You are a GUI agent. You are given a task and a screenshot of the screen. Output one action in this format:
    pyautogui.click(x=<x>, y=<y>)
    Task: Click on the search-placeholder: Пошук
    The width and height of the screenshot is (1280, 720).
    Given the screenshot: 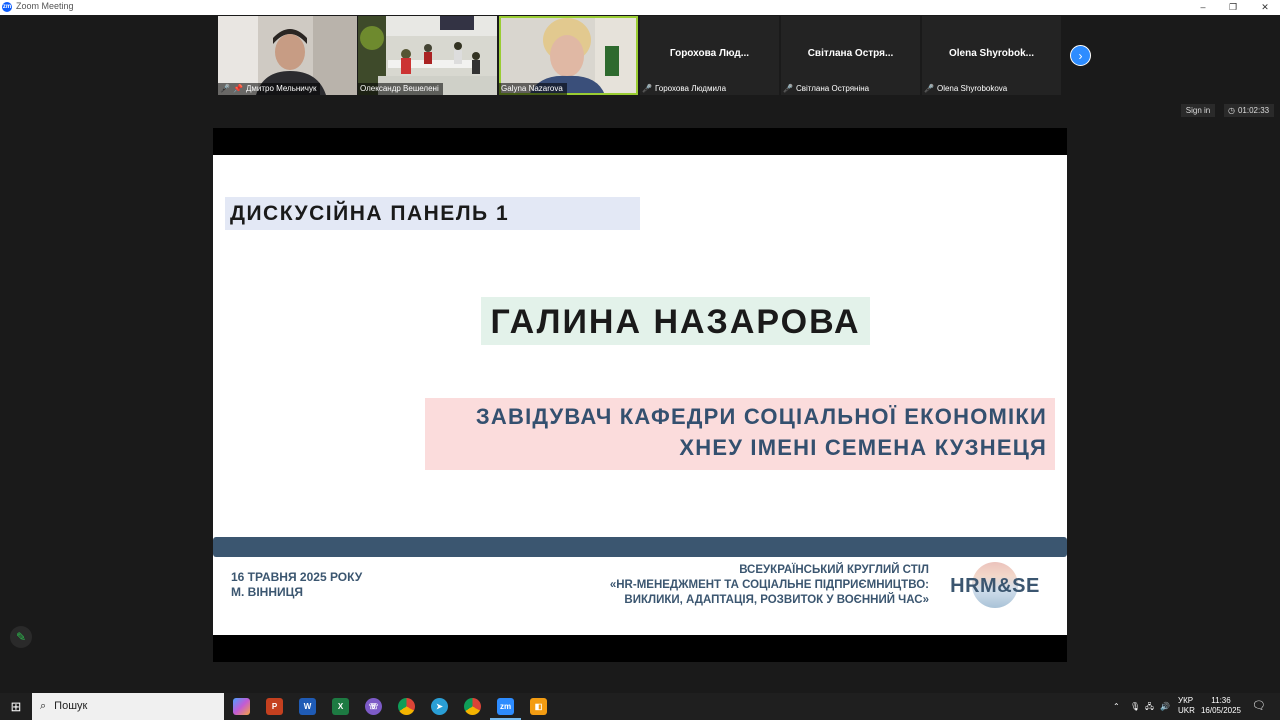 What is the action you would take?
    pyautogui.click(x=71, y=706)
    